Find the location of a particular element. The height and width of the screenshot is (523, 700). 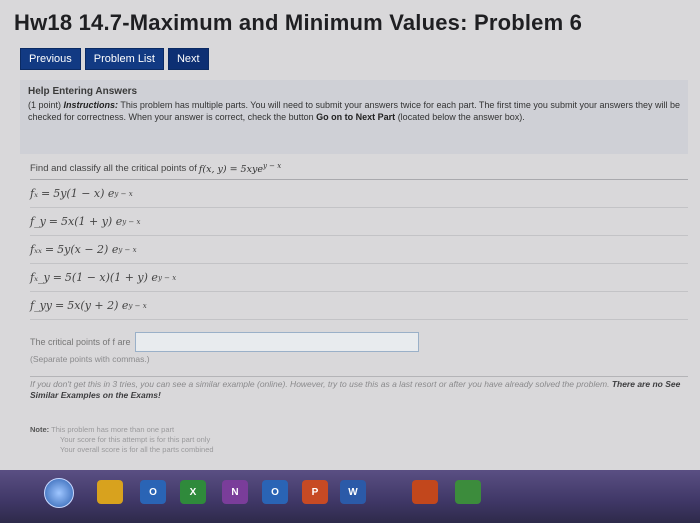

derivative-row: fₓ = 5y(1 − x) ey − x is located at coordinates (359, 194).